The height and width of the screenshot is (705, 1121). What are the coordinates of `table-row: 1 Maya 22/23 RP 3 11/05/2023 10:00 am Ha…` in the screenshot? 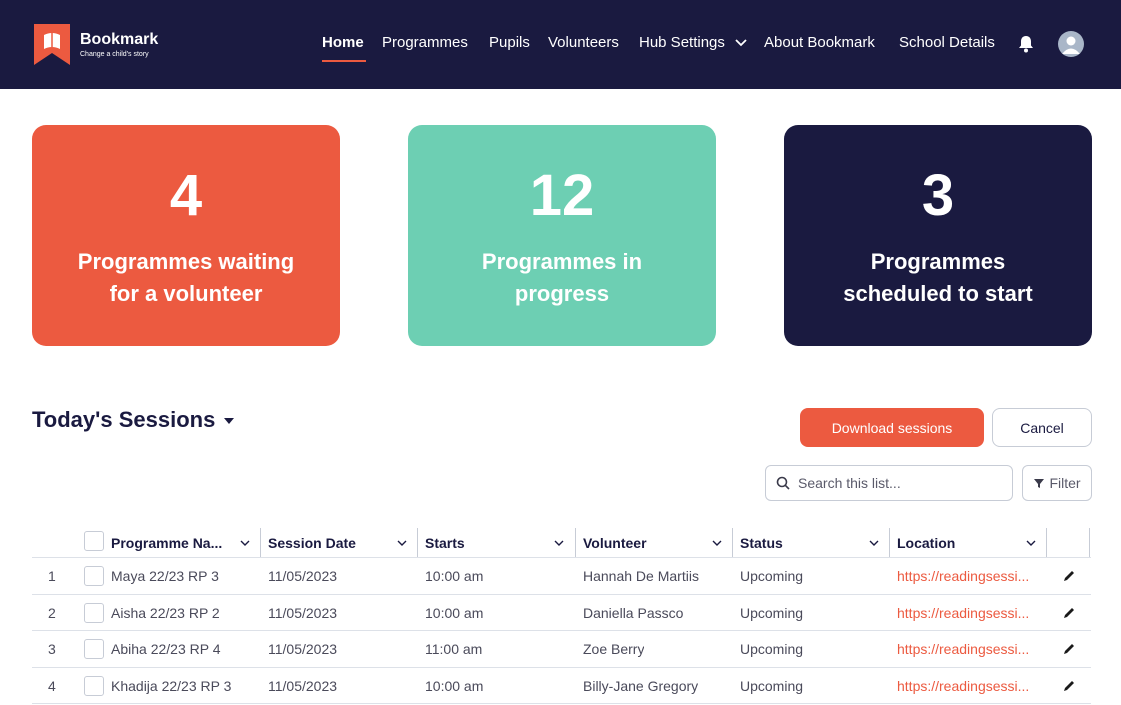 It's located at (561, 576).